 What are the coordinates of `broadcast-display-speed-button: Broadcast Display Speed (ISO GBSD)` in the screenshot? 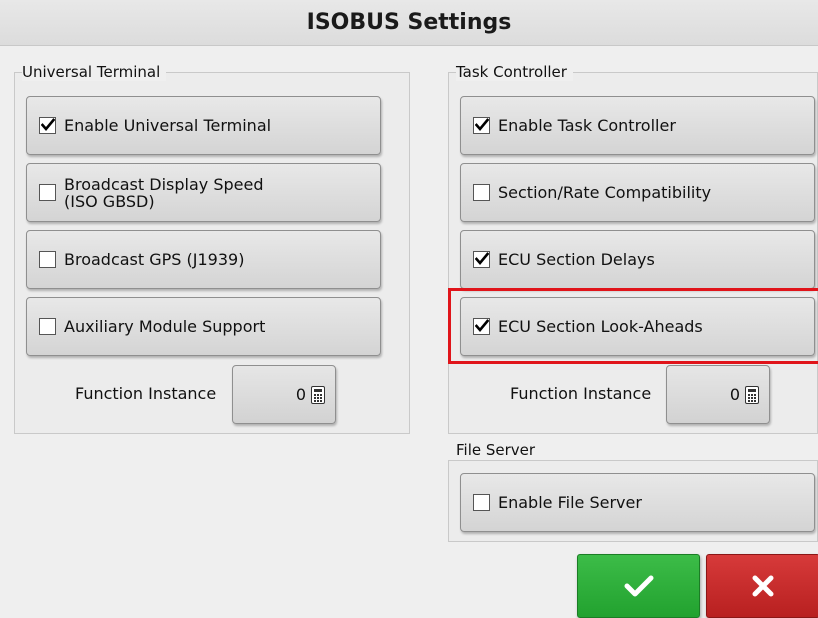 It's located at (203, 192).